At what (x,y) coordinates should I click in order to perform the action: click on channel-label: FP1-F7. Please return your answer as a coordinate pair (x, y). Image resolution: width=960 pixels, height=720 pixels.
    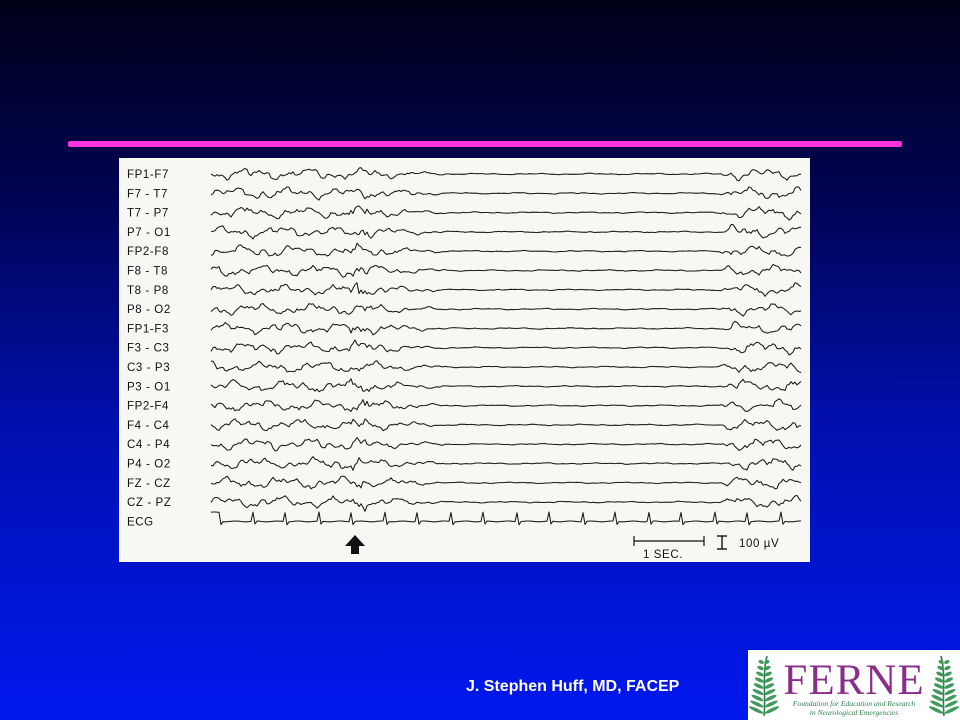
    Looking at the image, I should click on (148, 175).